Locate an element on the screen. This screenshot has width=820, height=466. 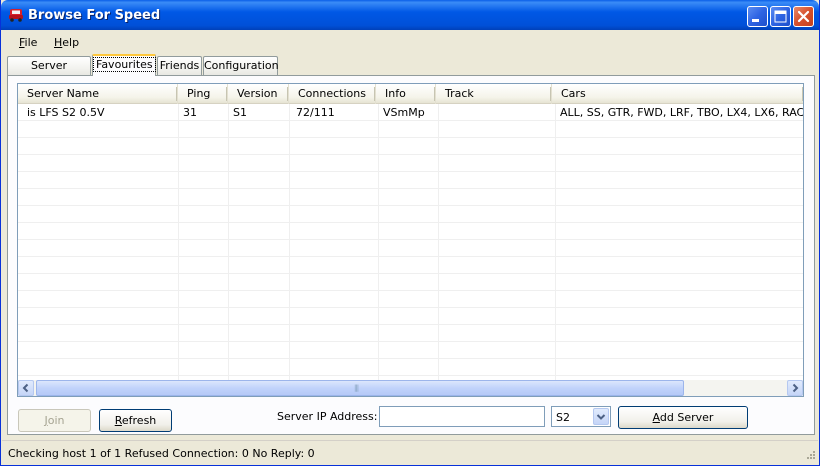
maximize-icon is located at coordinates (780, 16).